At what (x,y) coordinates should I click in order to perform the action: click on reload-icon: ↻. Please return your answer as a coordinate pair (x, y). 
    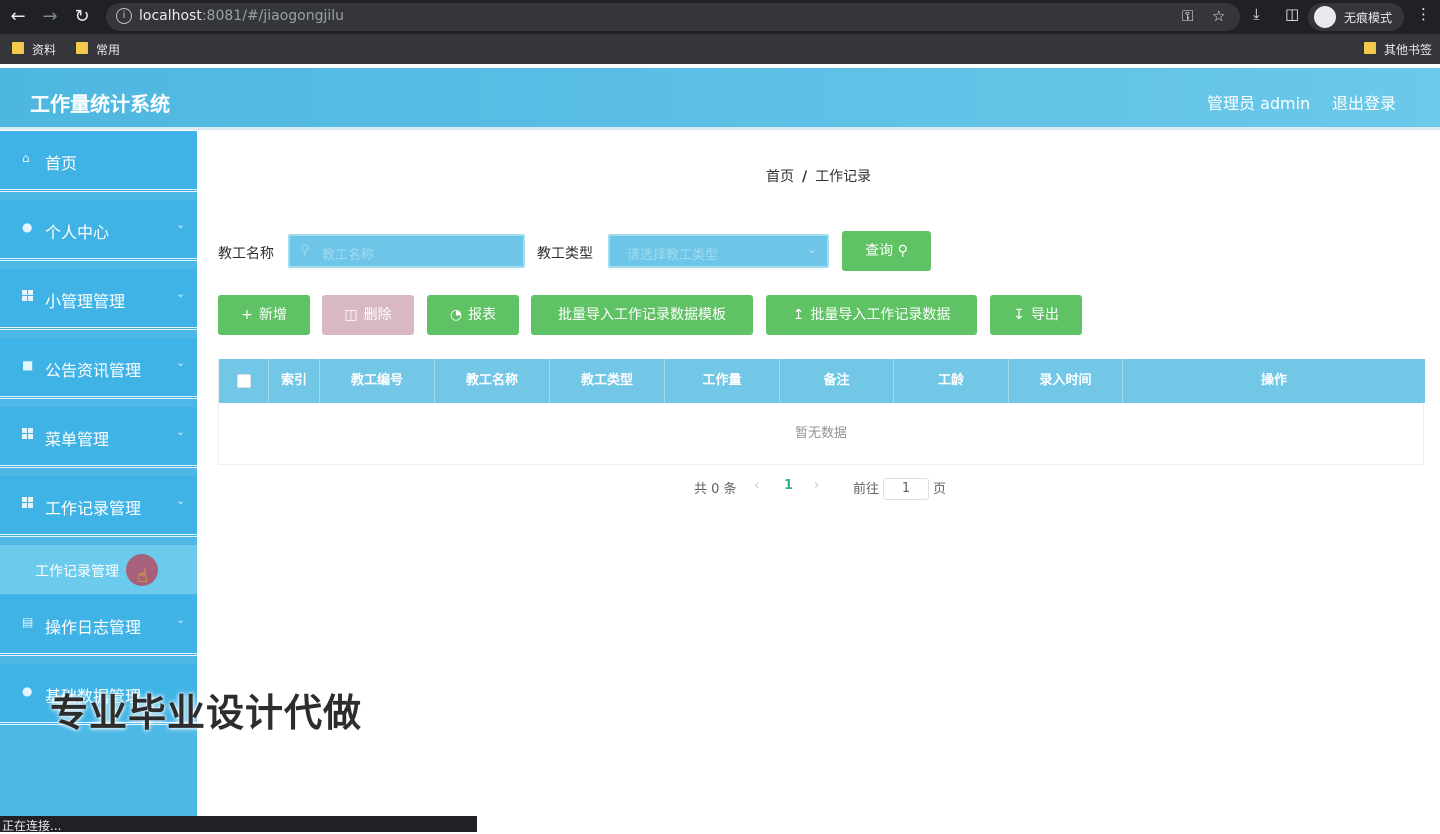
    Looking at the image, I should click on (82, 17).